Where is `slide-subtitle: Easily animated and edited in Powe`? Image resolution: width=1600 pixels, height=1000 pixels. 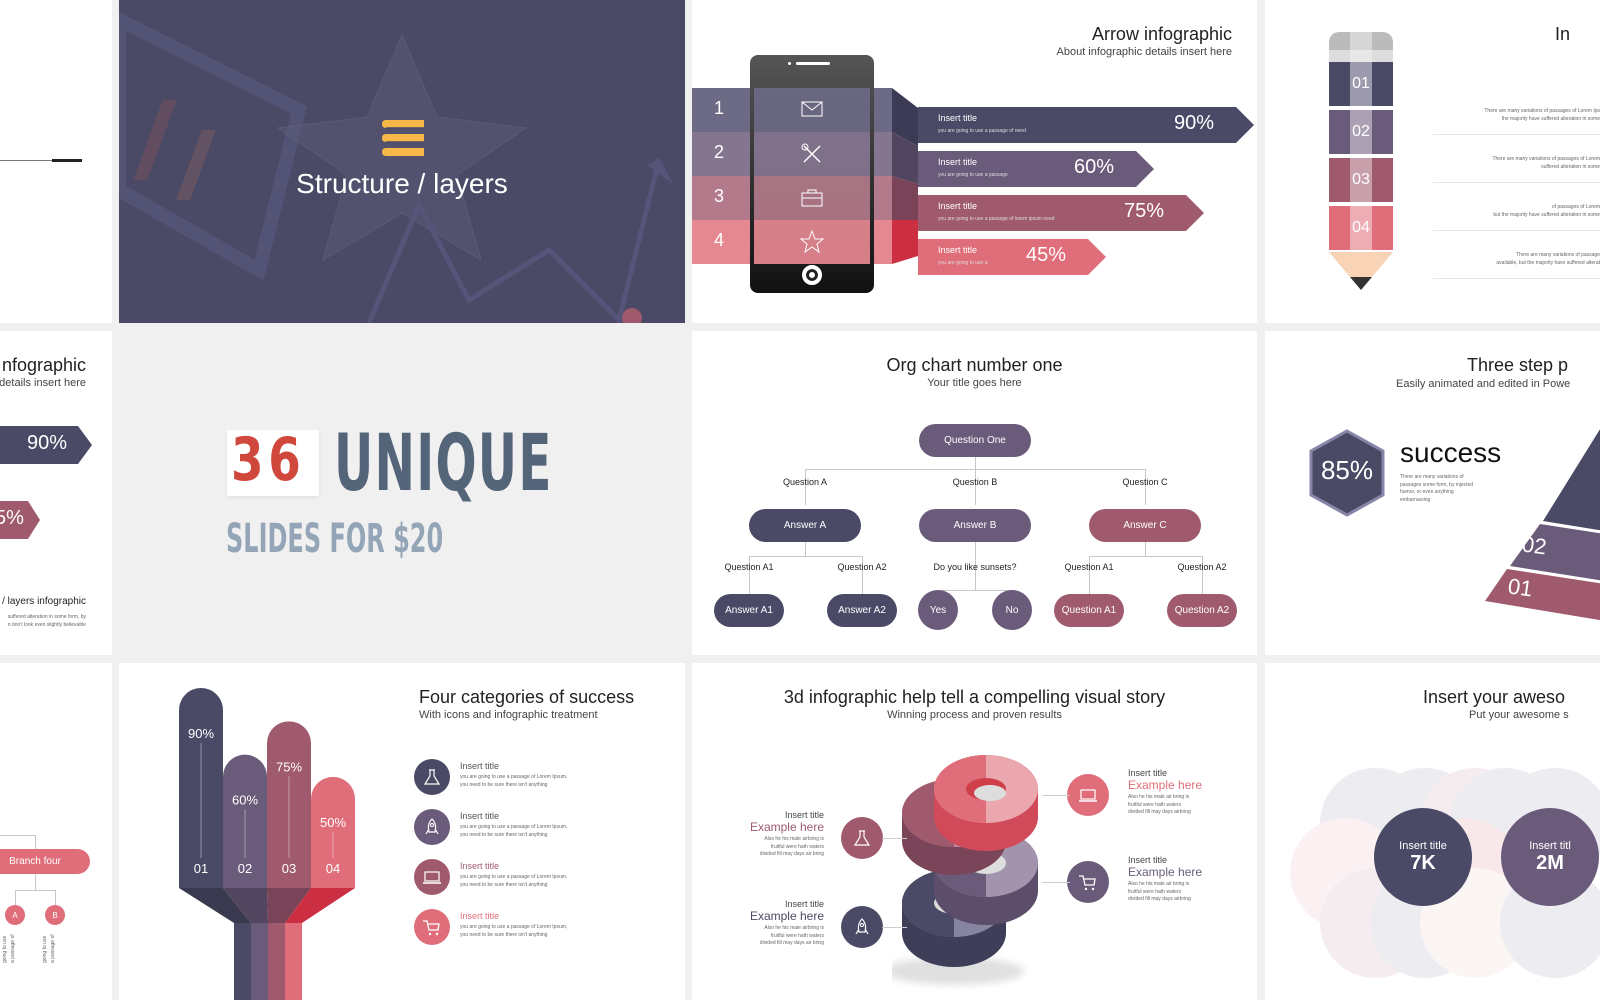
slide-subtitle: Easily animated and edited in Powe is located at coordinates (1483, 384).